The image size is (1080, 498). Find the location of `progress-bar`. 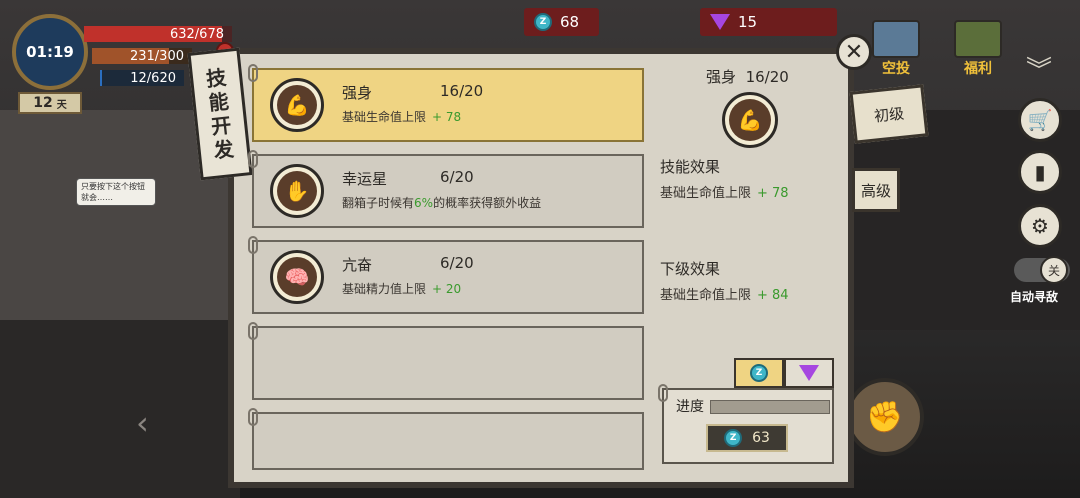

progress-bar is located at coordinates (770, 407).